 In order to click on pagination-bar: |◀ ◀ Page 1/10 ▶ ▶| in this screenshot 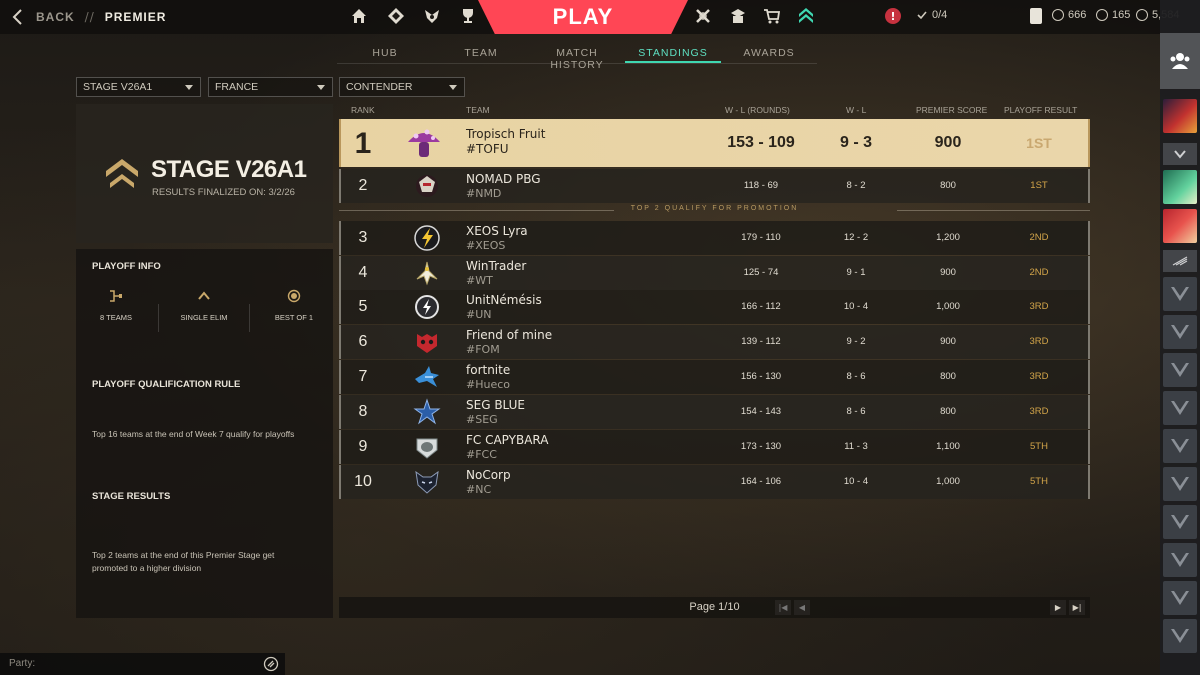, I will do `click(714, 607)`.